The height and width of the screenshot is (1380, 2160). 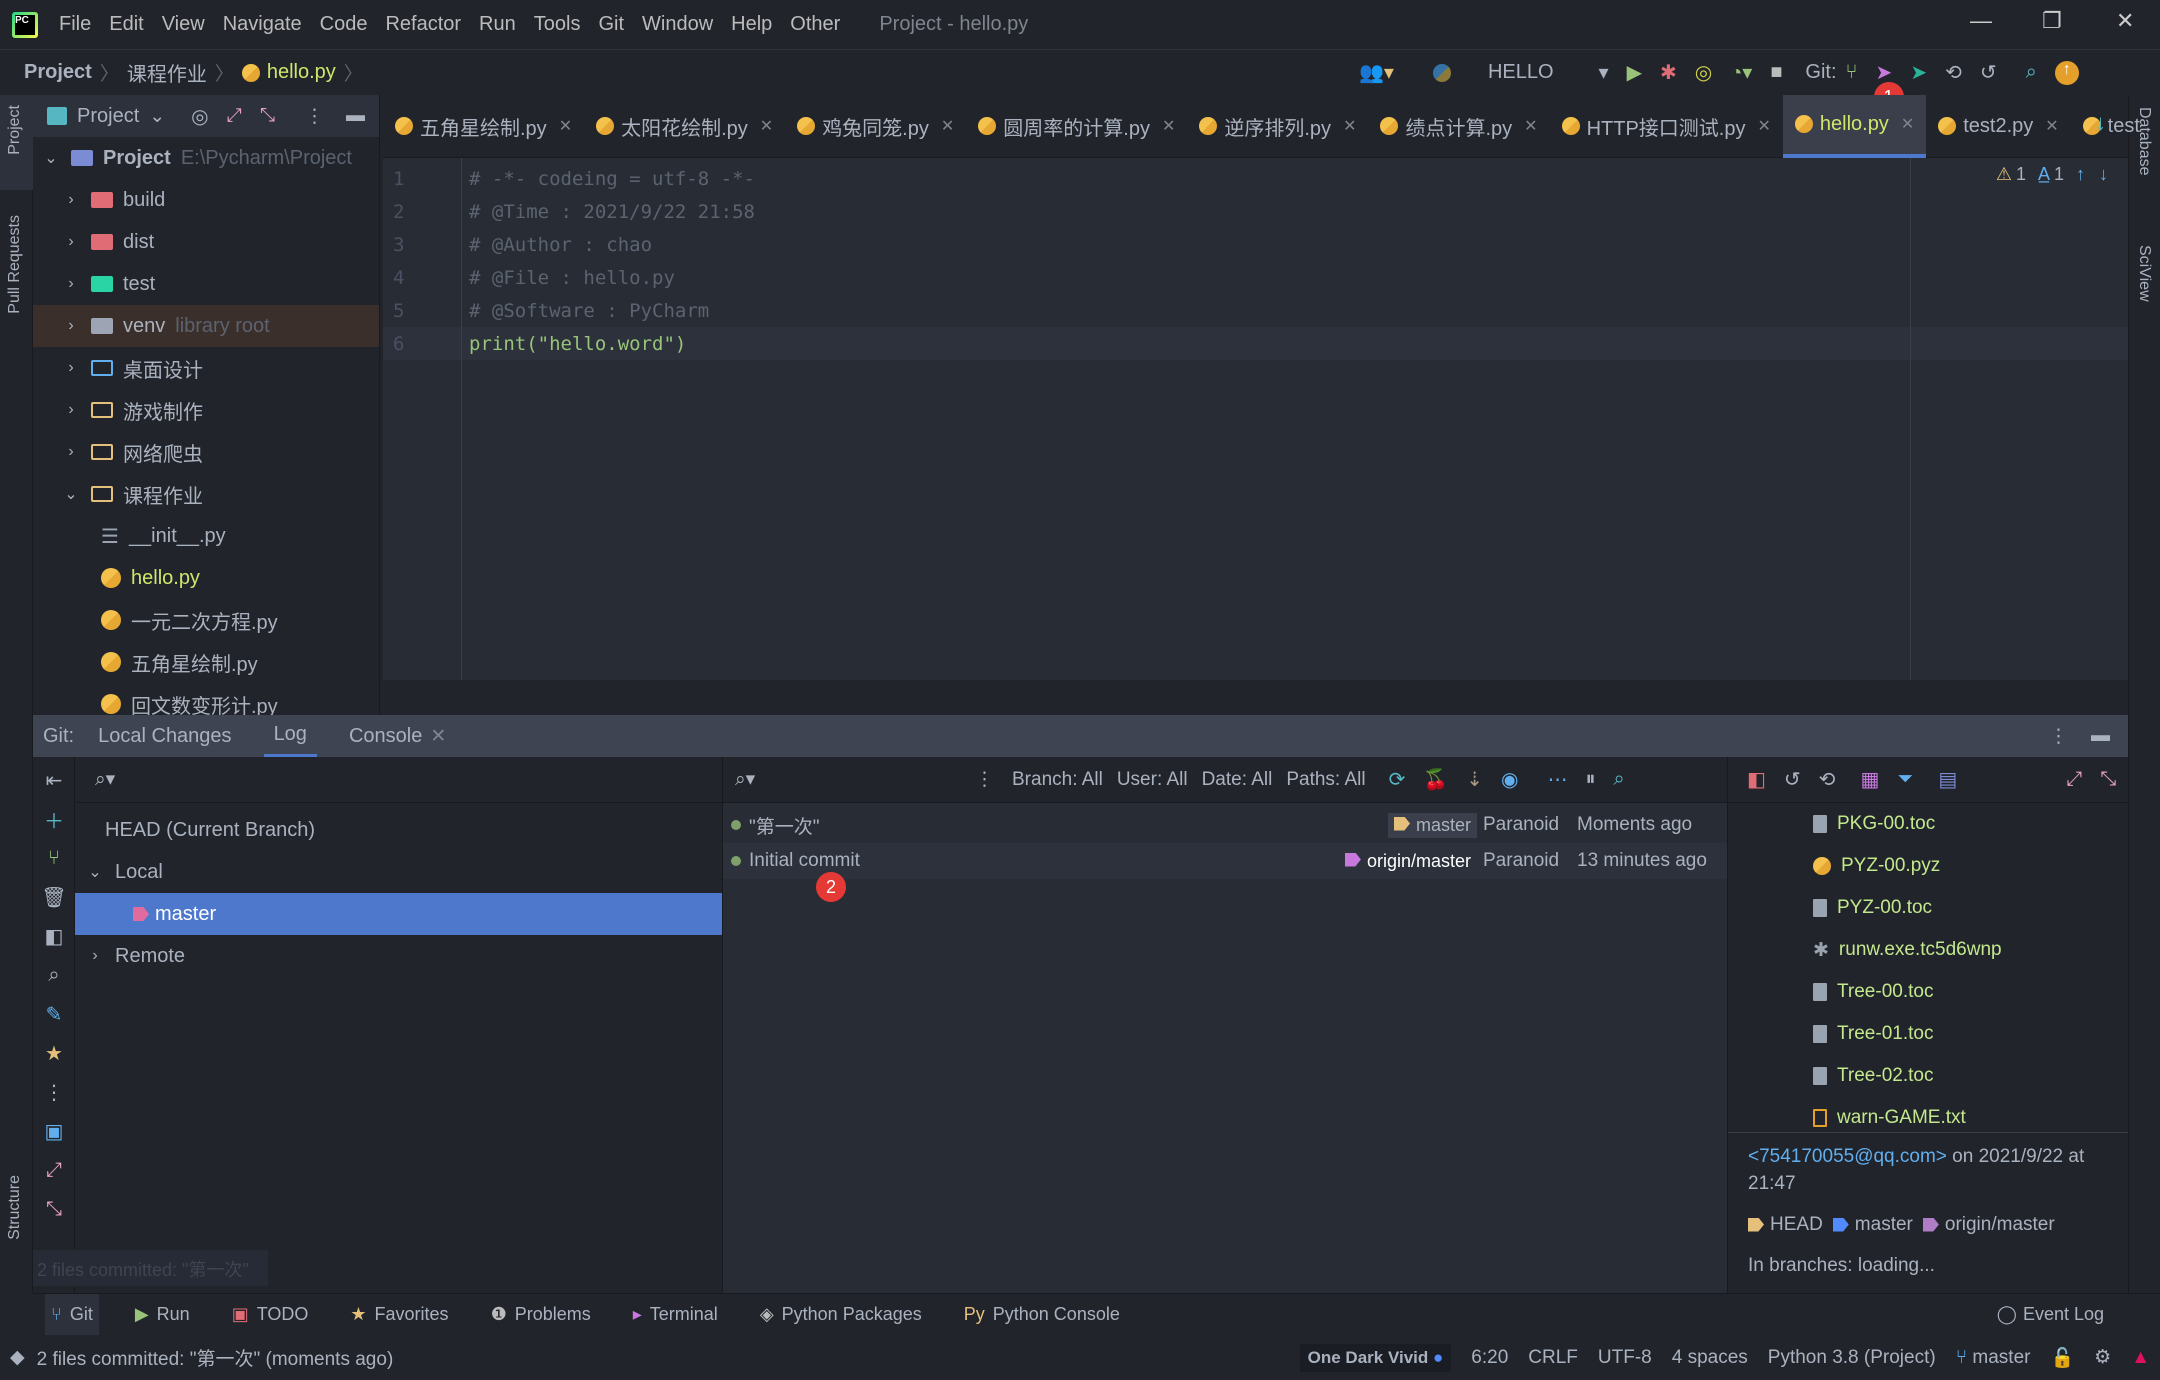 What do you see at coordinates (206, 452) in the screenshot?
I see `tree-item: › 网络爬虫` at bounding box center [206, 452].